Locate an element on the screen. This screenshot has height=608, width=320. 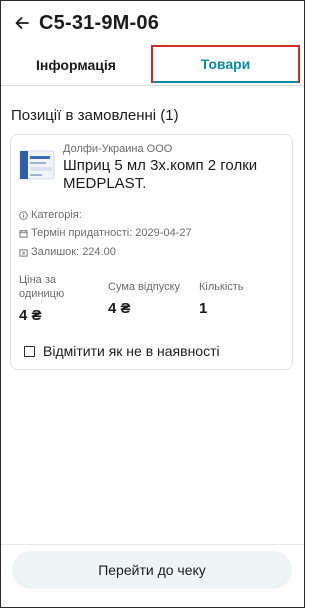
footer-divider is located at coordinates (152, 544).